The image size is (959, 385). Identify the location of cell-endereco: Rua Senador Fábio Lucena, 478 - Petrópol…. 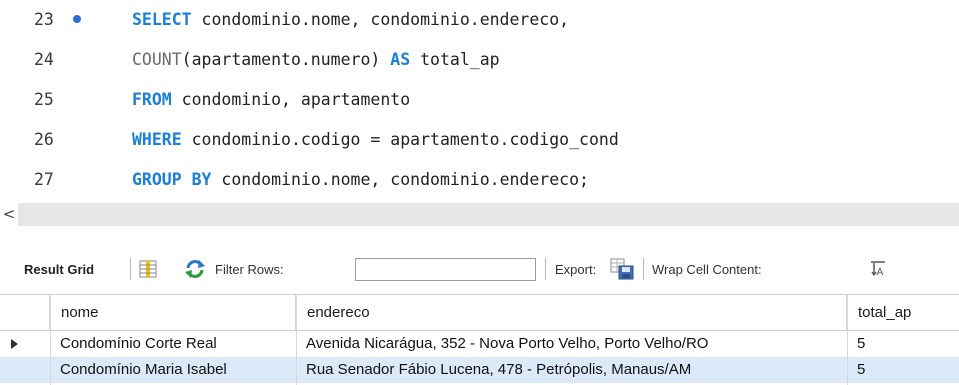
(571, 370).